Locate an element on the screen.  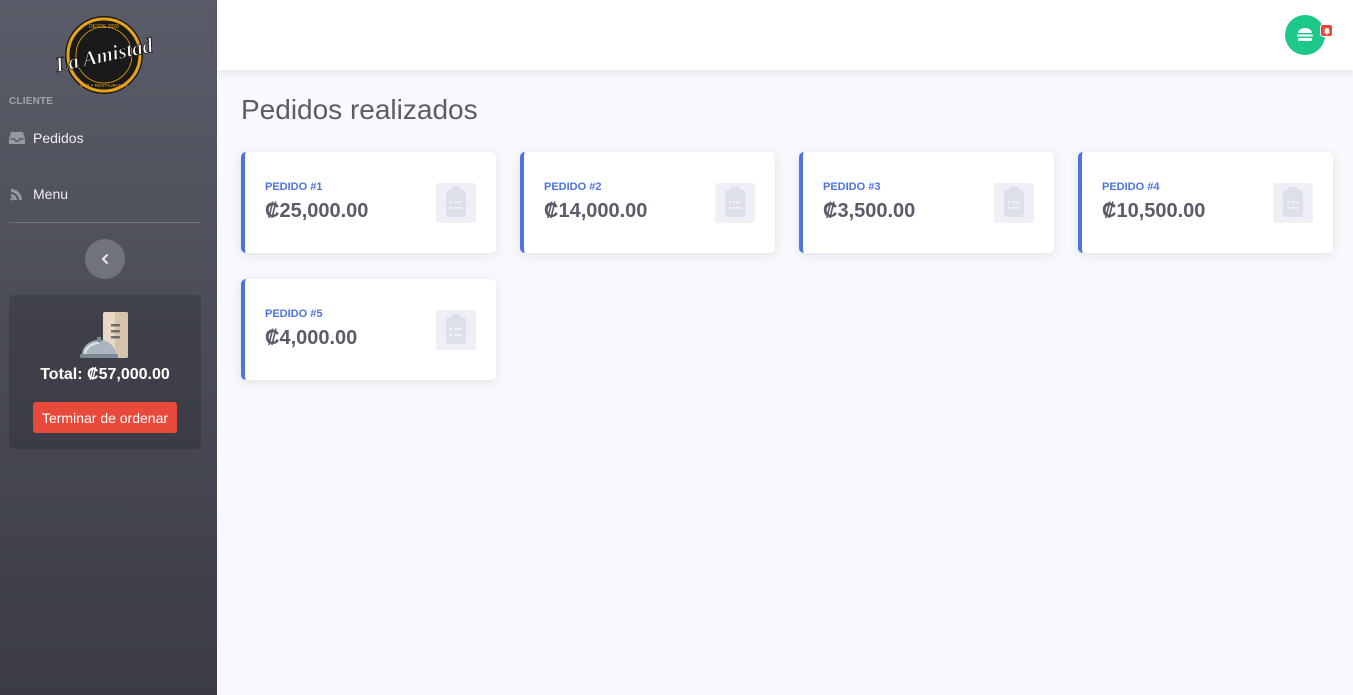
order-card-5: PEDIDO #5 ₡4,000.00 is located at coordinates (368, 329).